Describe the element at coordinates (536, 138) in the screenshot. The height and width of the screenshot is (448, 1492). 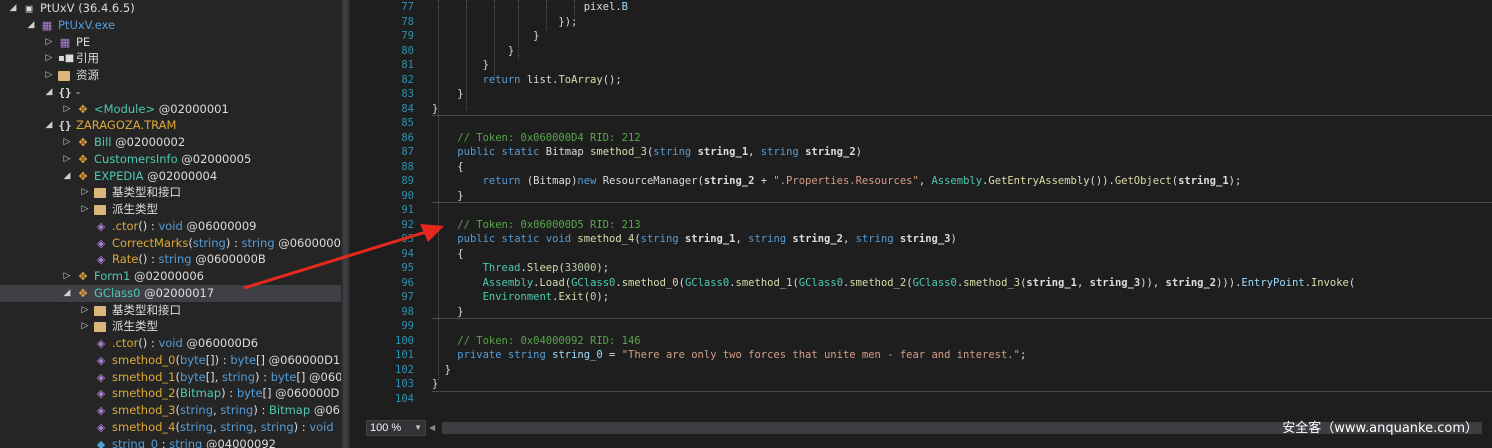
I see `code-text: // Token: 0x060000D4 RID: 212` at that location.